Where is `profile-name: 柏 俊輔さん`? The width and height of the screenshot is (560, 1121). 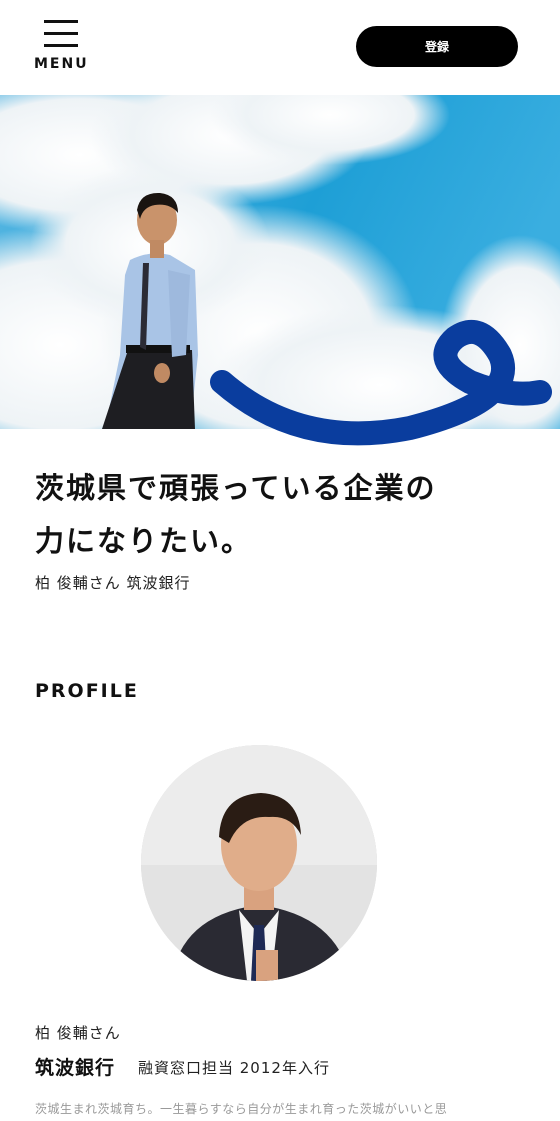
profile-name: 柏 俊輔さん is located at coordinates (78, 1033).